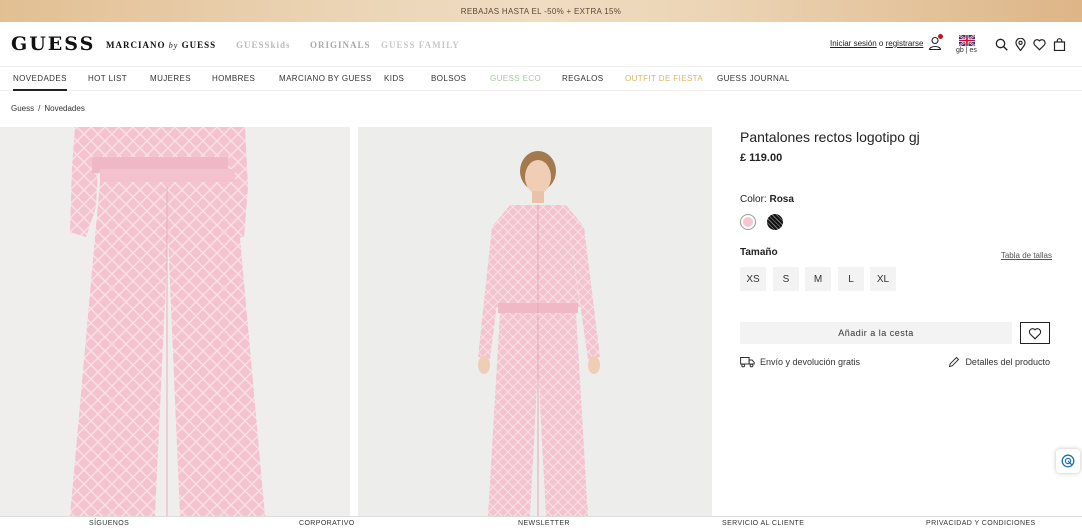 The height and width of the screenshot is (530, 1082). What do you see at coordinates (394, 78) in the screenshot?
I see `nav-item-kids: KIDS` at bounding box center [394, 78].